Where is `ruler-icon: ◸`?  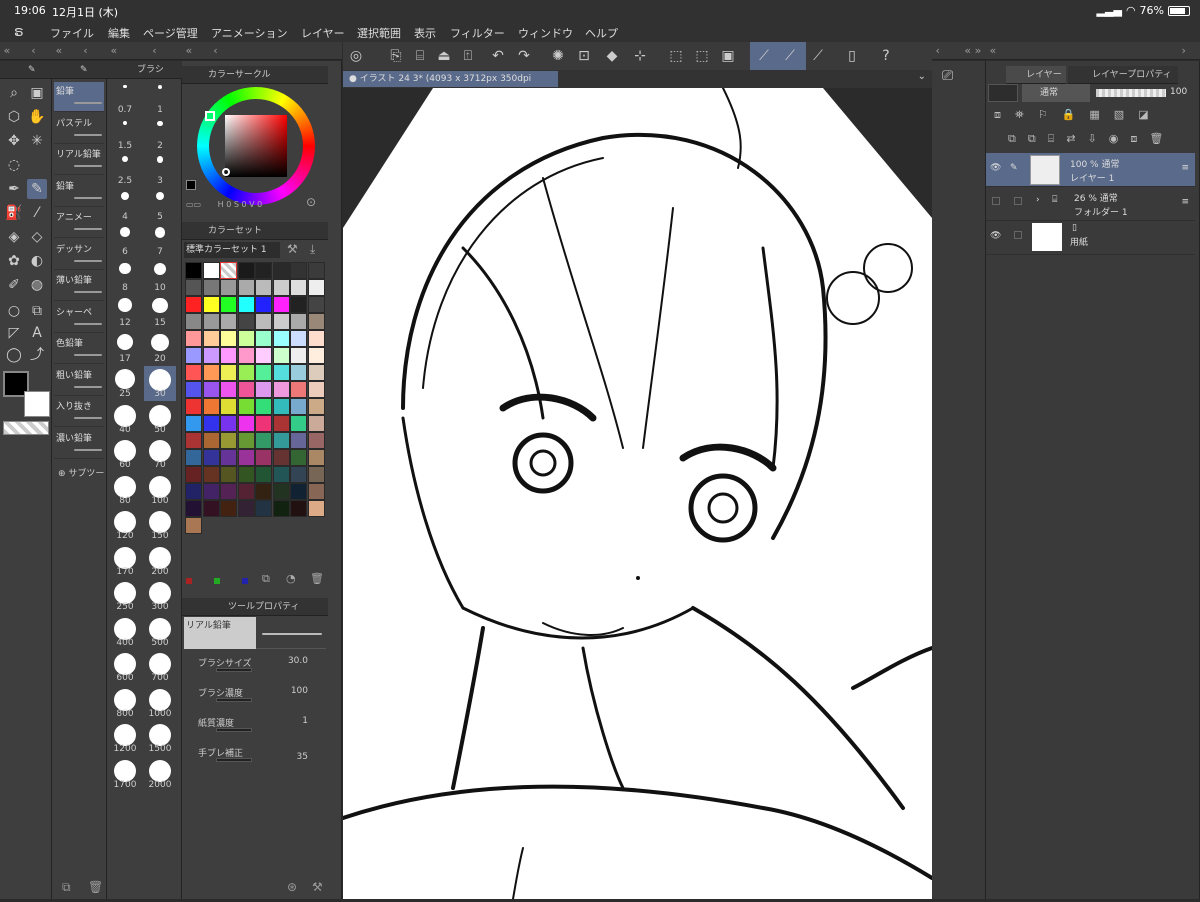
ruler-icon: ◸ is located at coordinates (14, 333).